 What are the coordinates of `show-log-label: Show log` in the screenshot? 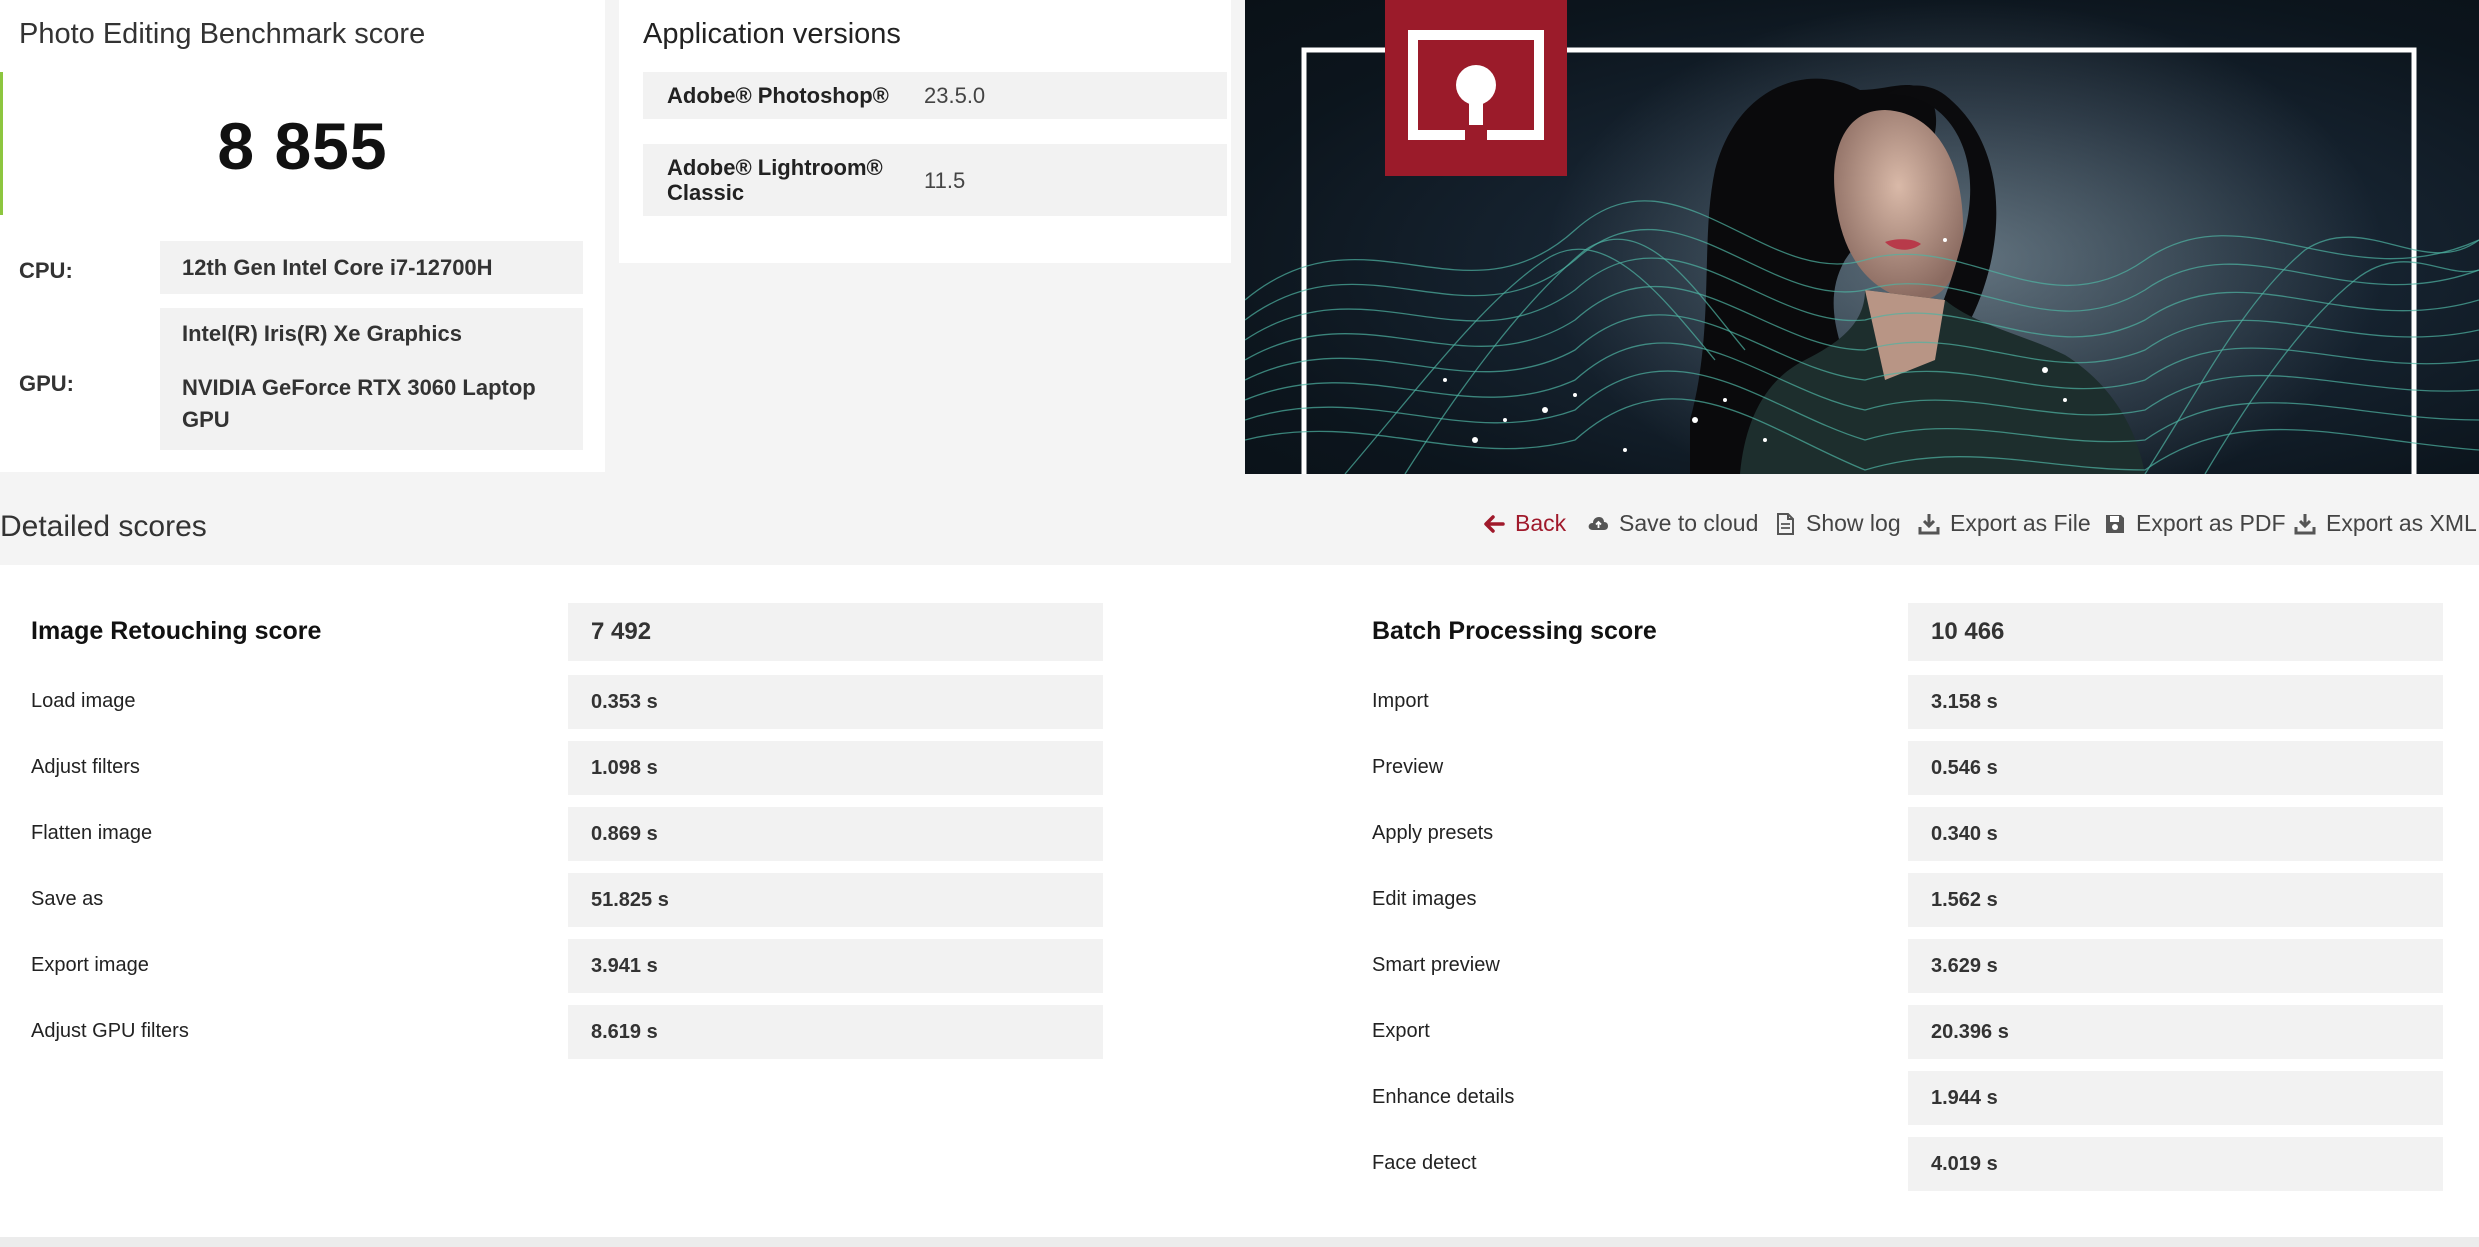 It's located at (1853, 523).